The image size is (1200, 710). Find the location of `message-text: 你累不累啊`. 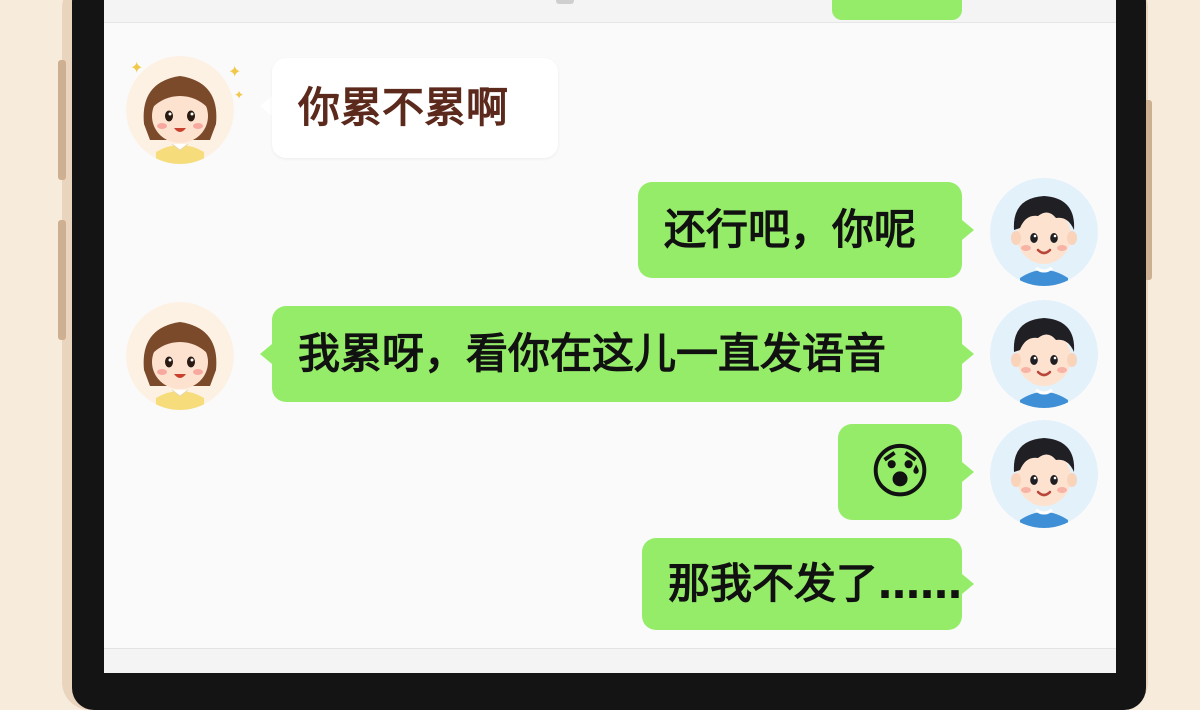

message-text: 你累不累啊 is located at coordinates (403, 107).